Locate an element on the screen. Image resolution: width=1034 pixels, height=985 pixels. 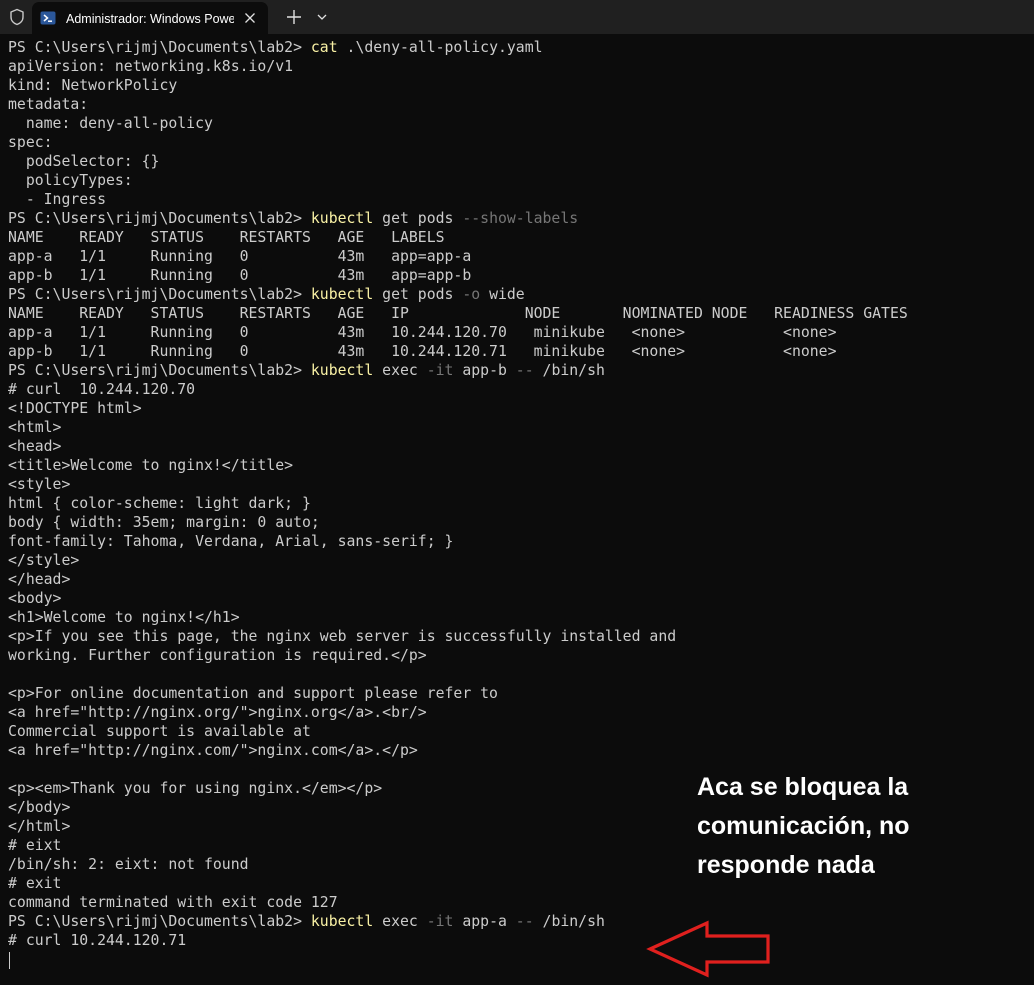
output-text: Commercial support is available at is located at coordinates (159, 731).